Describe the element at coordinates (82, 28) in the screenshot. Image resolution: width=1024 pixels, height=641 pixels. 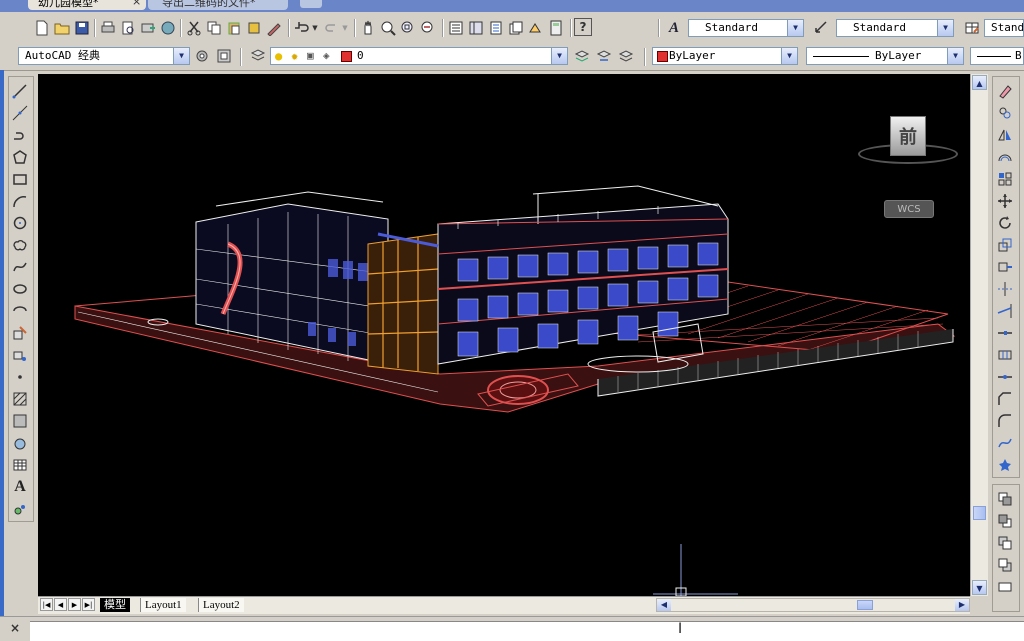
I see `save-icon` at that location.